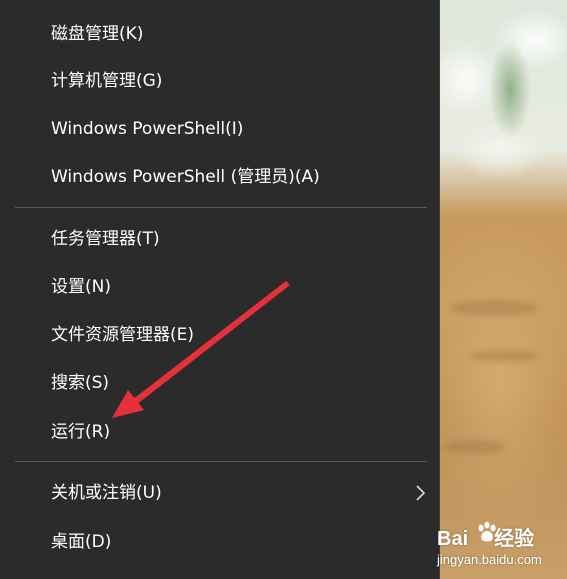  What do you see at coordinates (219, 432) in the screenshot?
I see `menu-item-run: 运行(R)` at bounding box center [219, 432].